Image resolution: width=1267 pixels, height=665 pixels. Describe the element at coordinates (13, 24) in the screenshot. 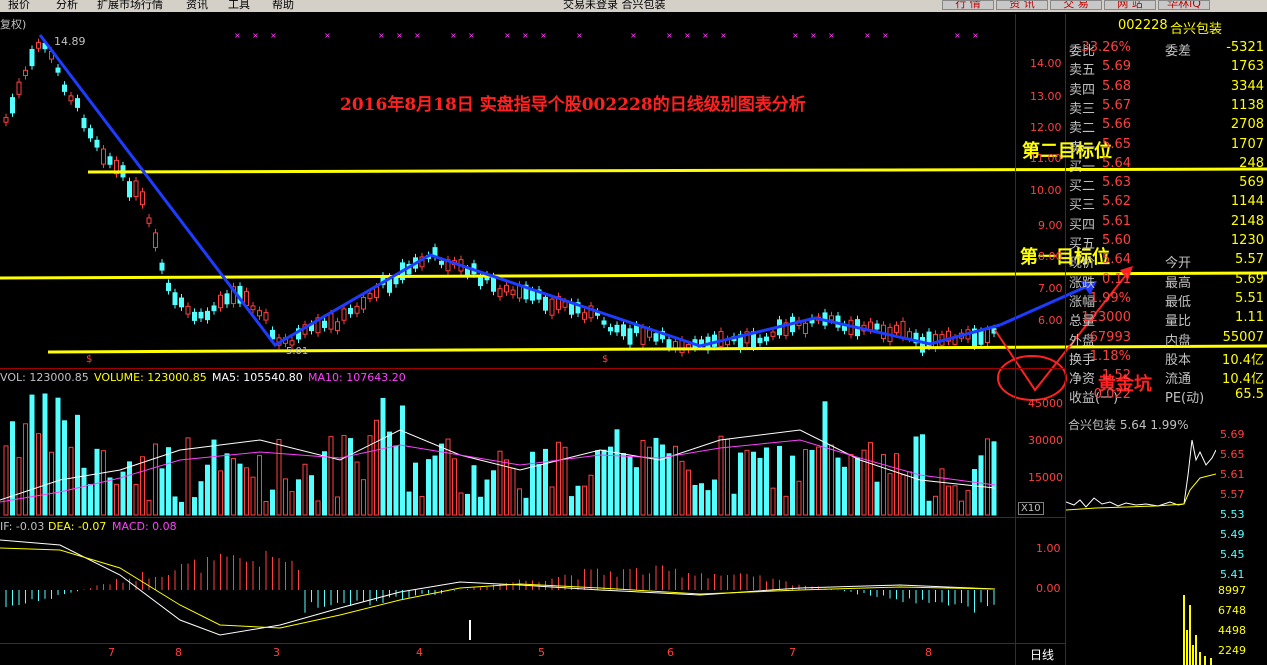

I see `fuquan-label: 复权)` at that location.